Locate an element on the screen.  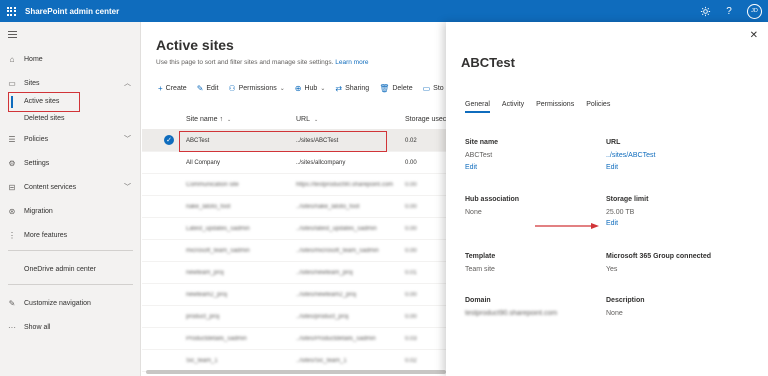
site-name-cell: nake_latoto_foot is located at coordinates (208, 207).